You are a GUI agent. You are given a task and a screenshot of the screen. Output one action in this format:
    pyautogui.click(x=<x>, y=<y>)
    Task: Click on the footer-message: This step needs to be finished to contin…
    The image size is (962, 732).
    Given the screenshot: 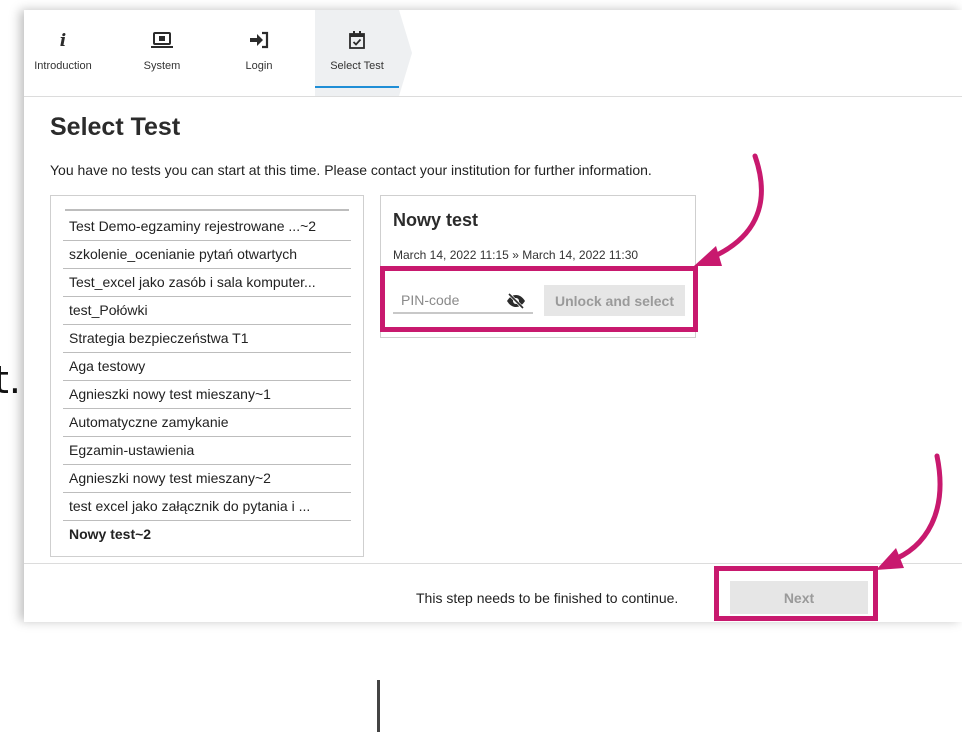 What is the action you would take?
    pyautogui.click(x=547, y=598)
    